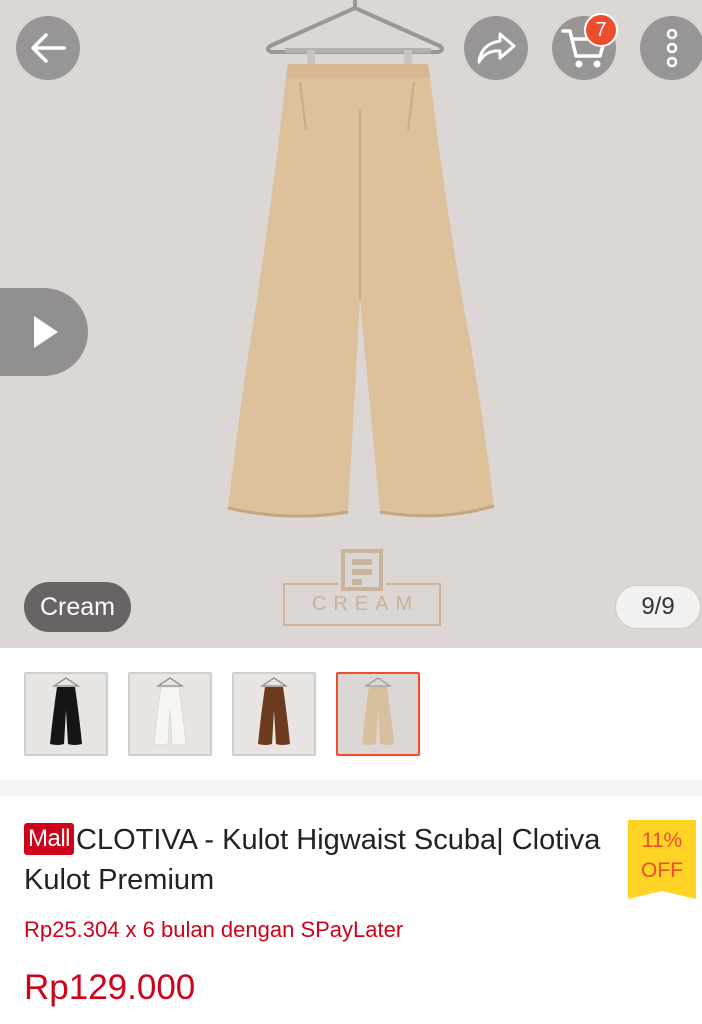 This screenshot has width=702, height=1024. I want to click on back-button, so click(48, 48).